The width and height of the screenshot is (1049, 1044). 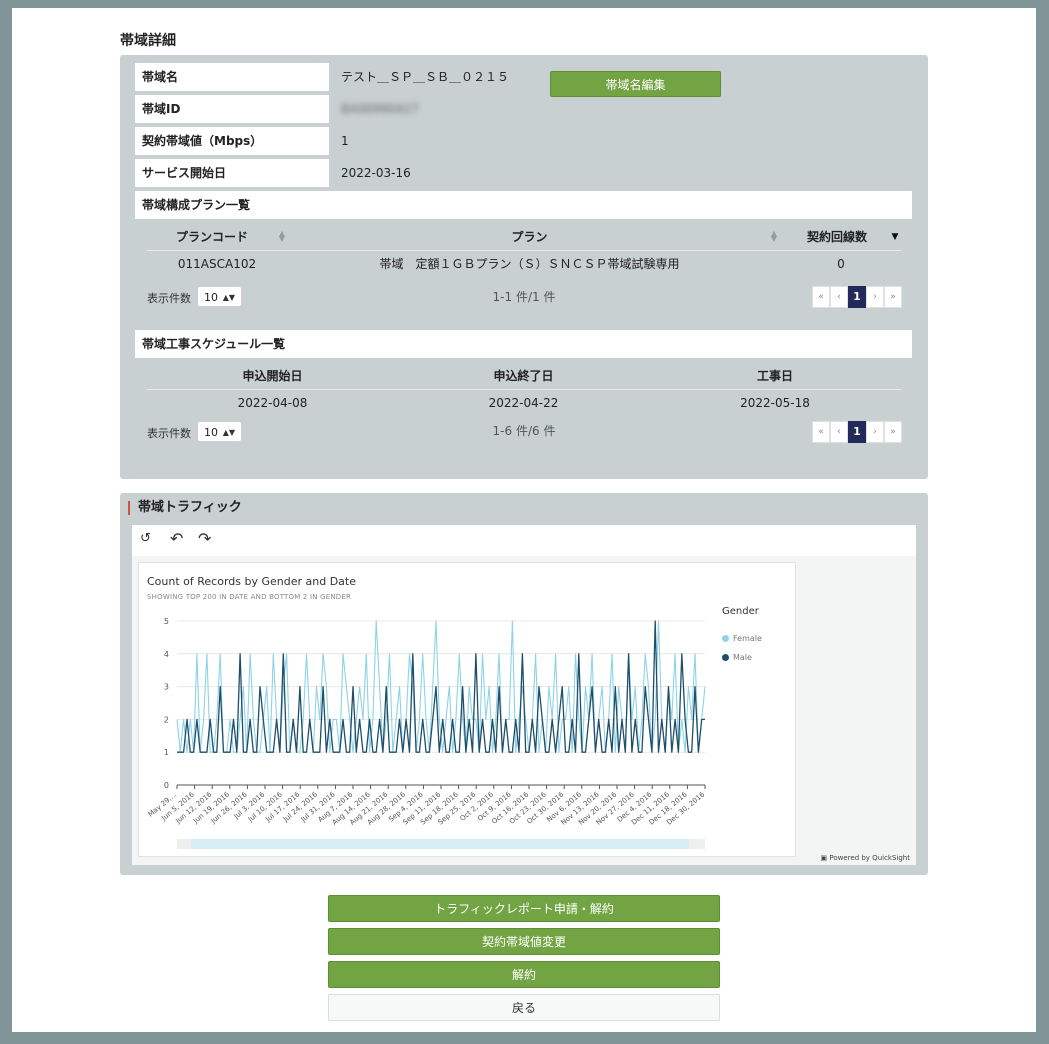 What do you see at coordinates (523, 344) in the screenshot?
I see `schedule-list-heading: 帯域工事スケジュール一覧` at bounding box center [523, 344].